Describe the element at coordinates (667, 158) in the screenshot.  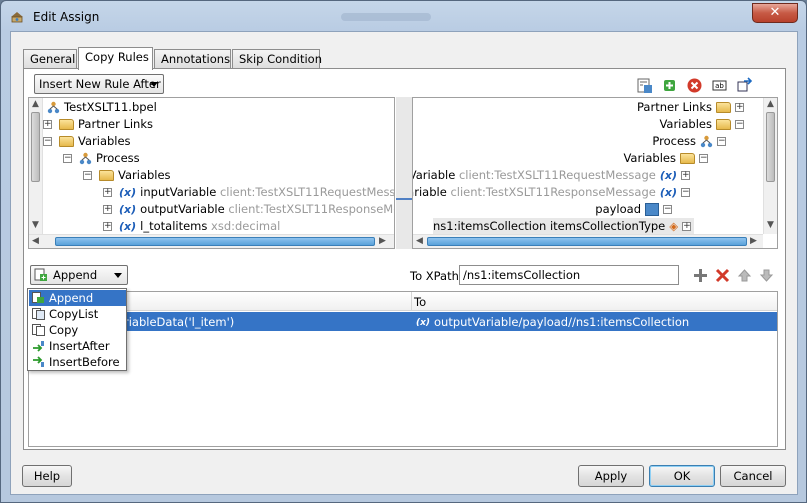
I see `tree-node-process-variables: Variables −` at that location.